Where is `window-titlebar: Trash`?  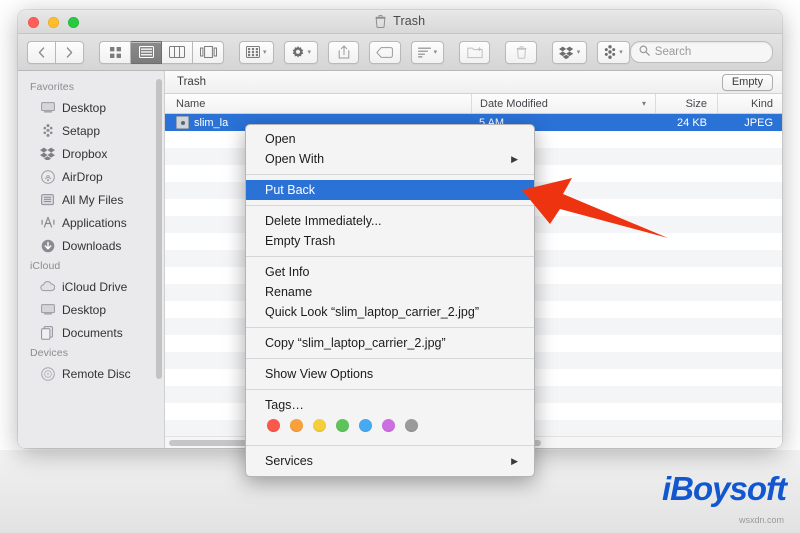 window-titlebar: Trash is located at coordinates (400, 22).